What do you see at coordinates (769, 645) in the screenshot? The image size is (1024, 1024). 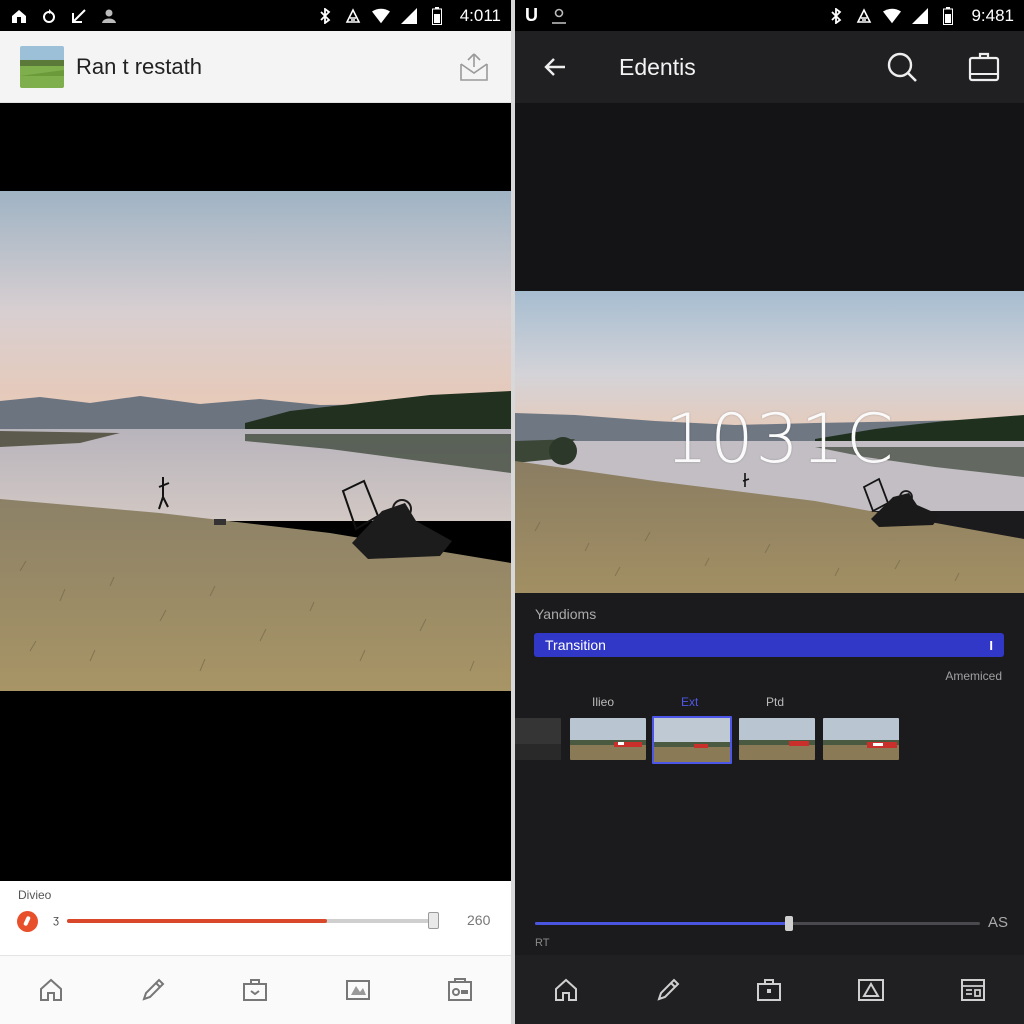 I see `transition-track: Transition I` at bounding box center [769, 645].